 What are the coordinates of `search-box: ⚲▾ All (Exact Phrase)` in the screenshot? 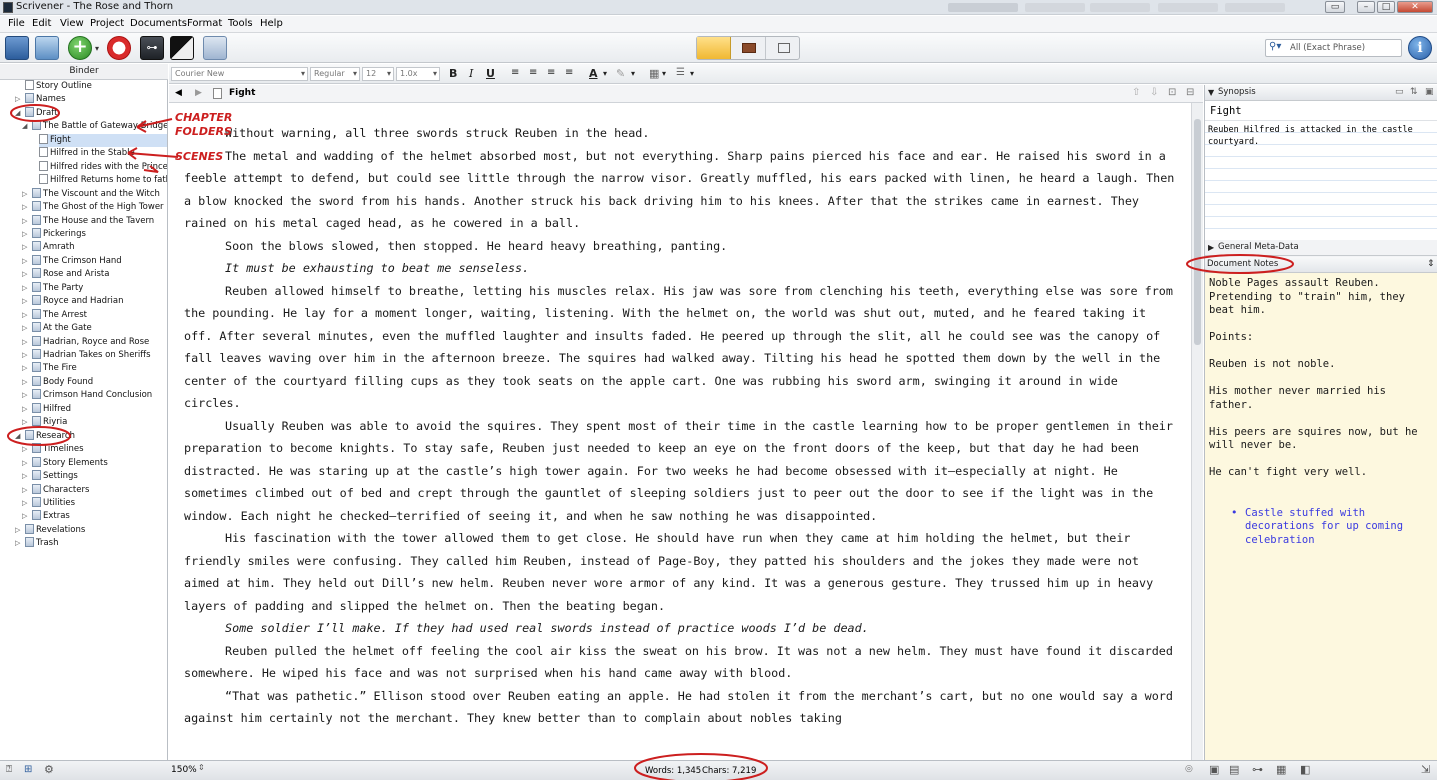 It's located at (1333, 48).